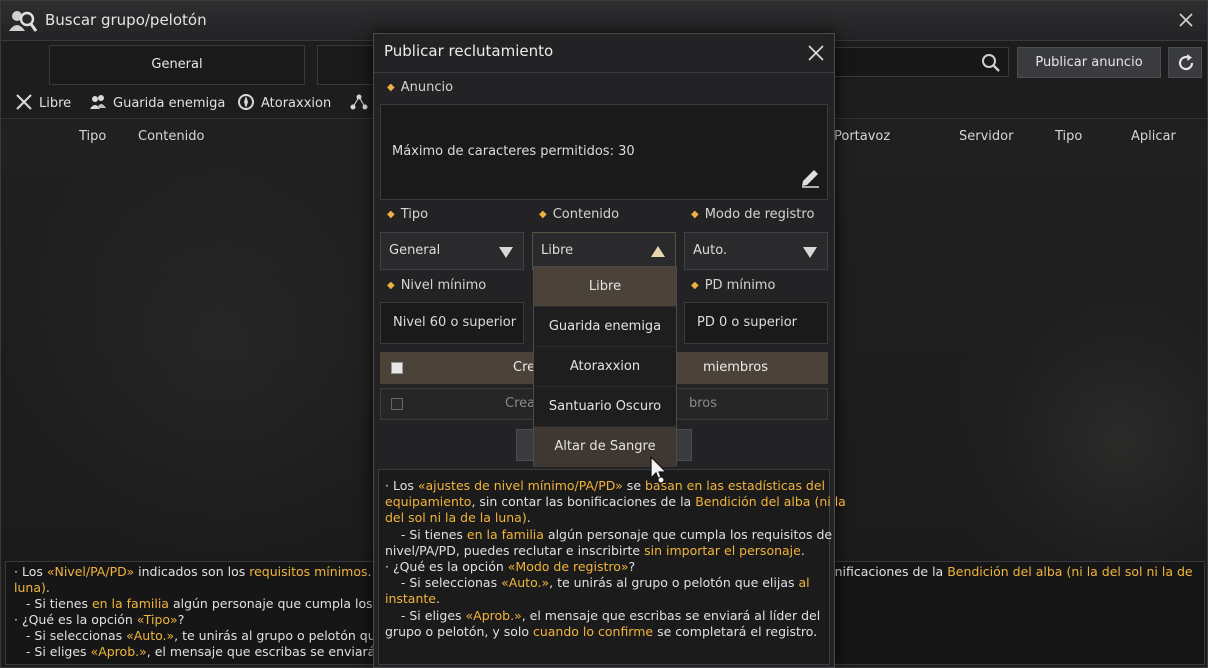 This screenshot has width=1208, height=668. What do you see at coordinates (130, 603) in the screenshot?
I see `highlight-text: en la familia` at bounding box center [130, 603].